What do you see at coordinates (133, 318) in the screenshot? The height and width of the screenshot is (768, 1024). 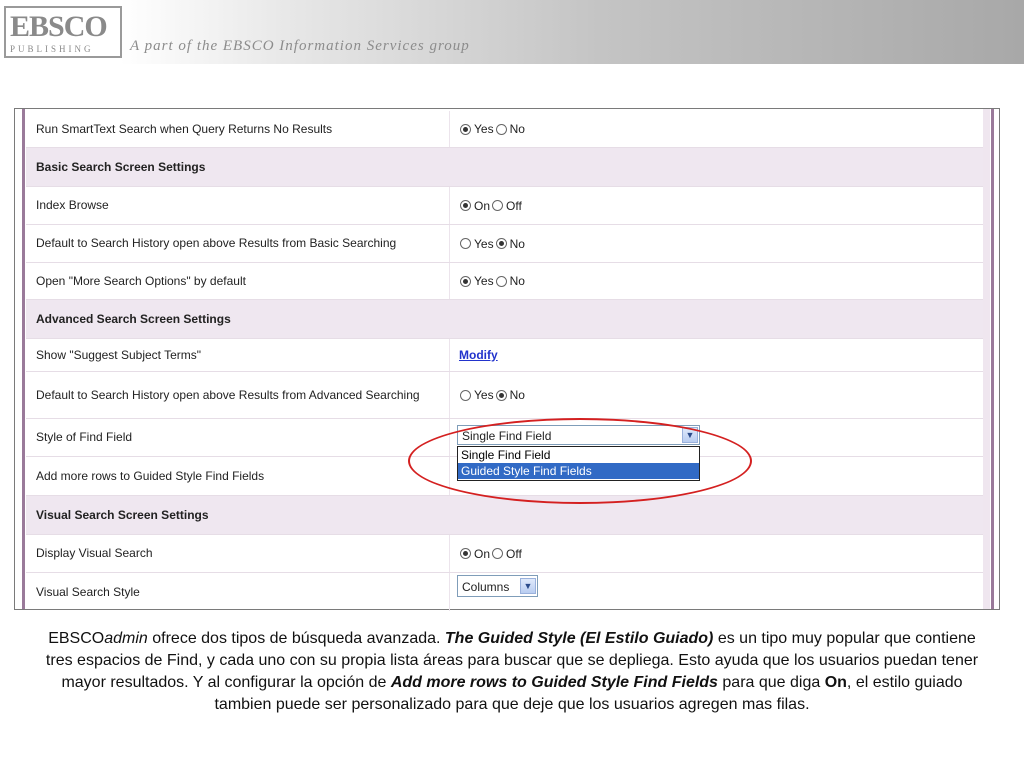 I see `section-title: Advanced Search Screen Settings` at bounding box center [133, 318].